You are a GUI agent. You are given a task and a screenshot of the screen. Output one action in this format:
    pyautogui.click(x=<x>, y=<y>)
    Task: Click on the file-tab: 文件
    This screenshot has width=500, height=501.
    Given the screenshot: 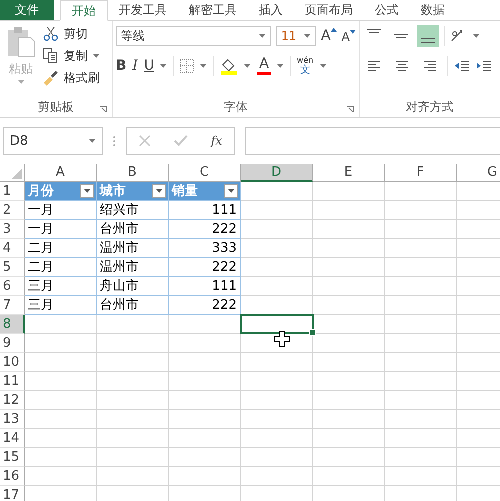 What is the action you would take?
    pyautogui.click(x=27, y=10)
    